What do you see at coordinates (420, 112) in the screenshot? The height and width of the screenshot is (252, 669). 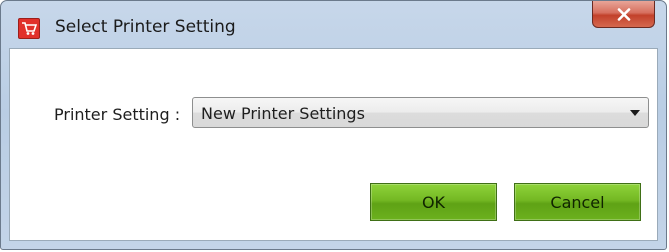 I see `printer-setting-dropdown: New Printer Settings` at bounding box center [420, 112].